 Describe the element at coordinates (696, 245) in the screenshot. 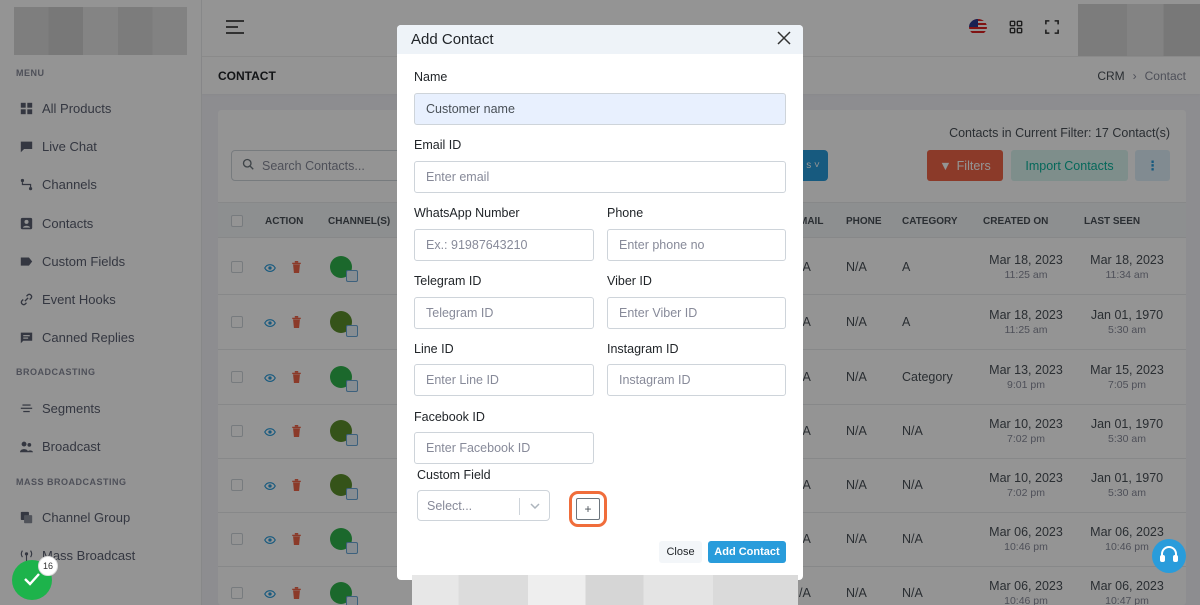

I see `phone-field` at that location.